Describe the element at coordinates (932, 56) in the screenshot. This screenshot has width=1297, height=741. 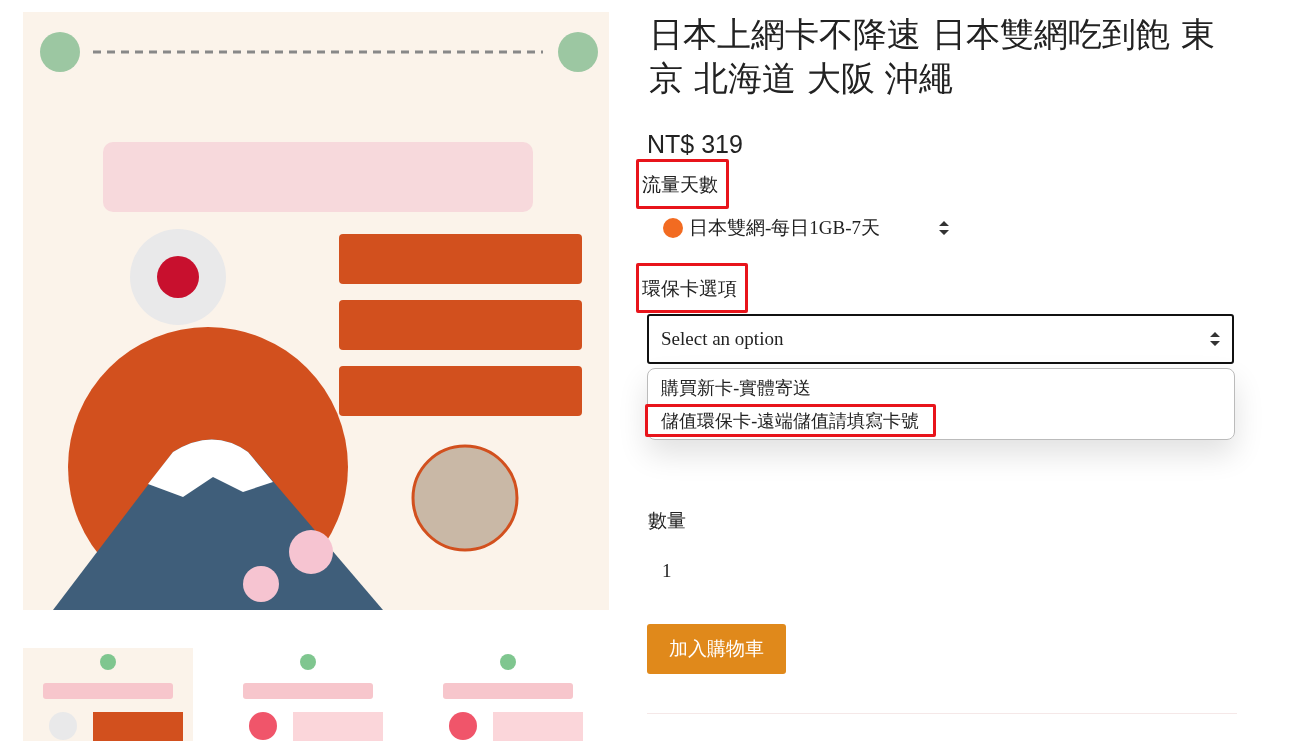
I see `product-title: 日本上網卡不降速 日本雙網吃到飽 東京 北海道 大阪 沖繩` at that location.